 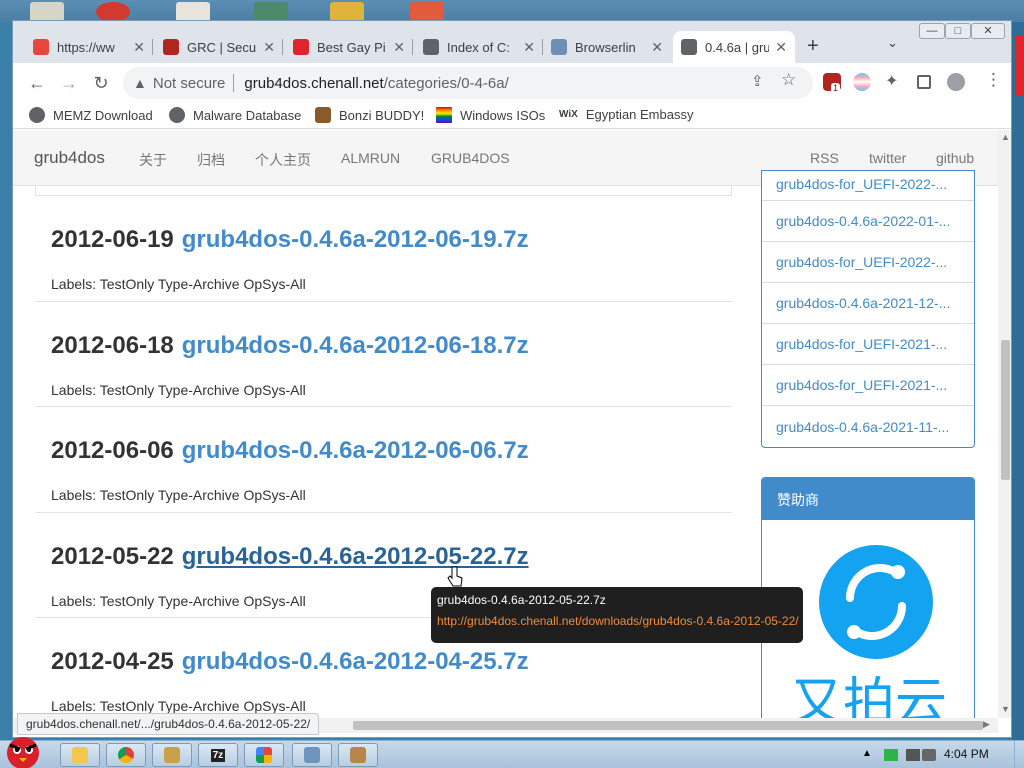 What do you see at coordinates (913, 755) in the screenshot?
I see `network-icon` at bounding box center [913, 755].